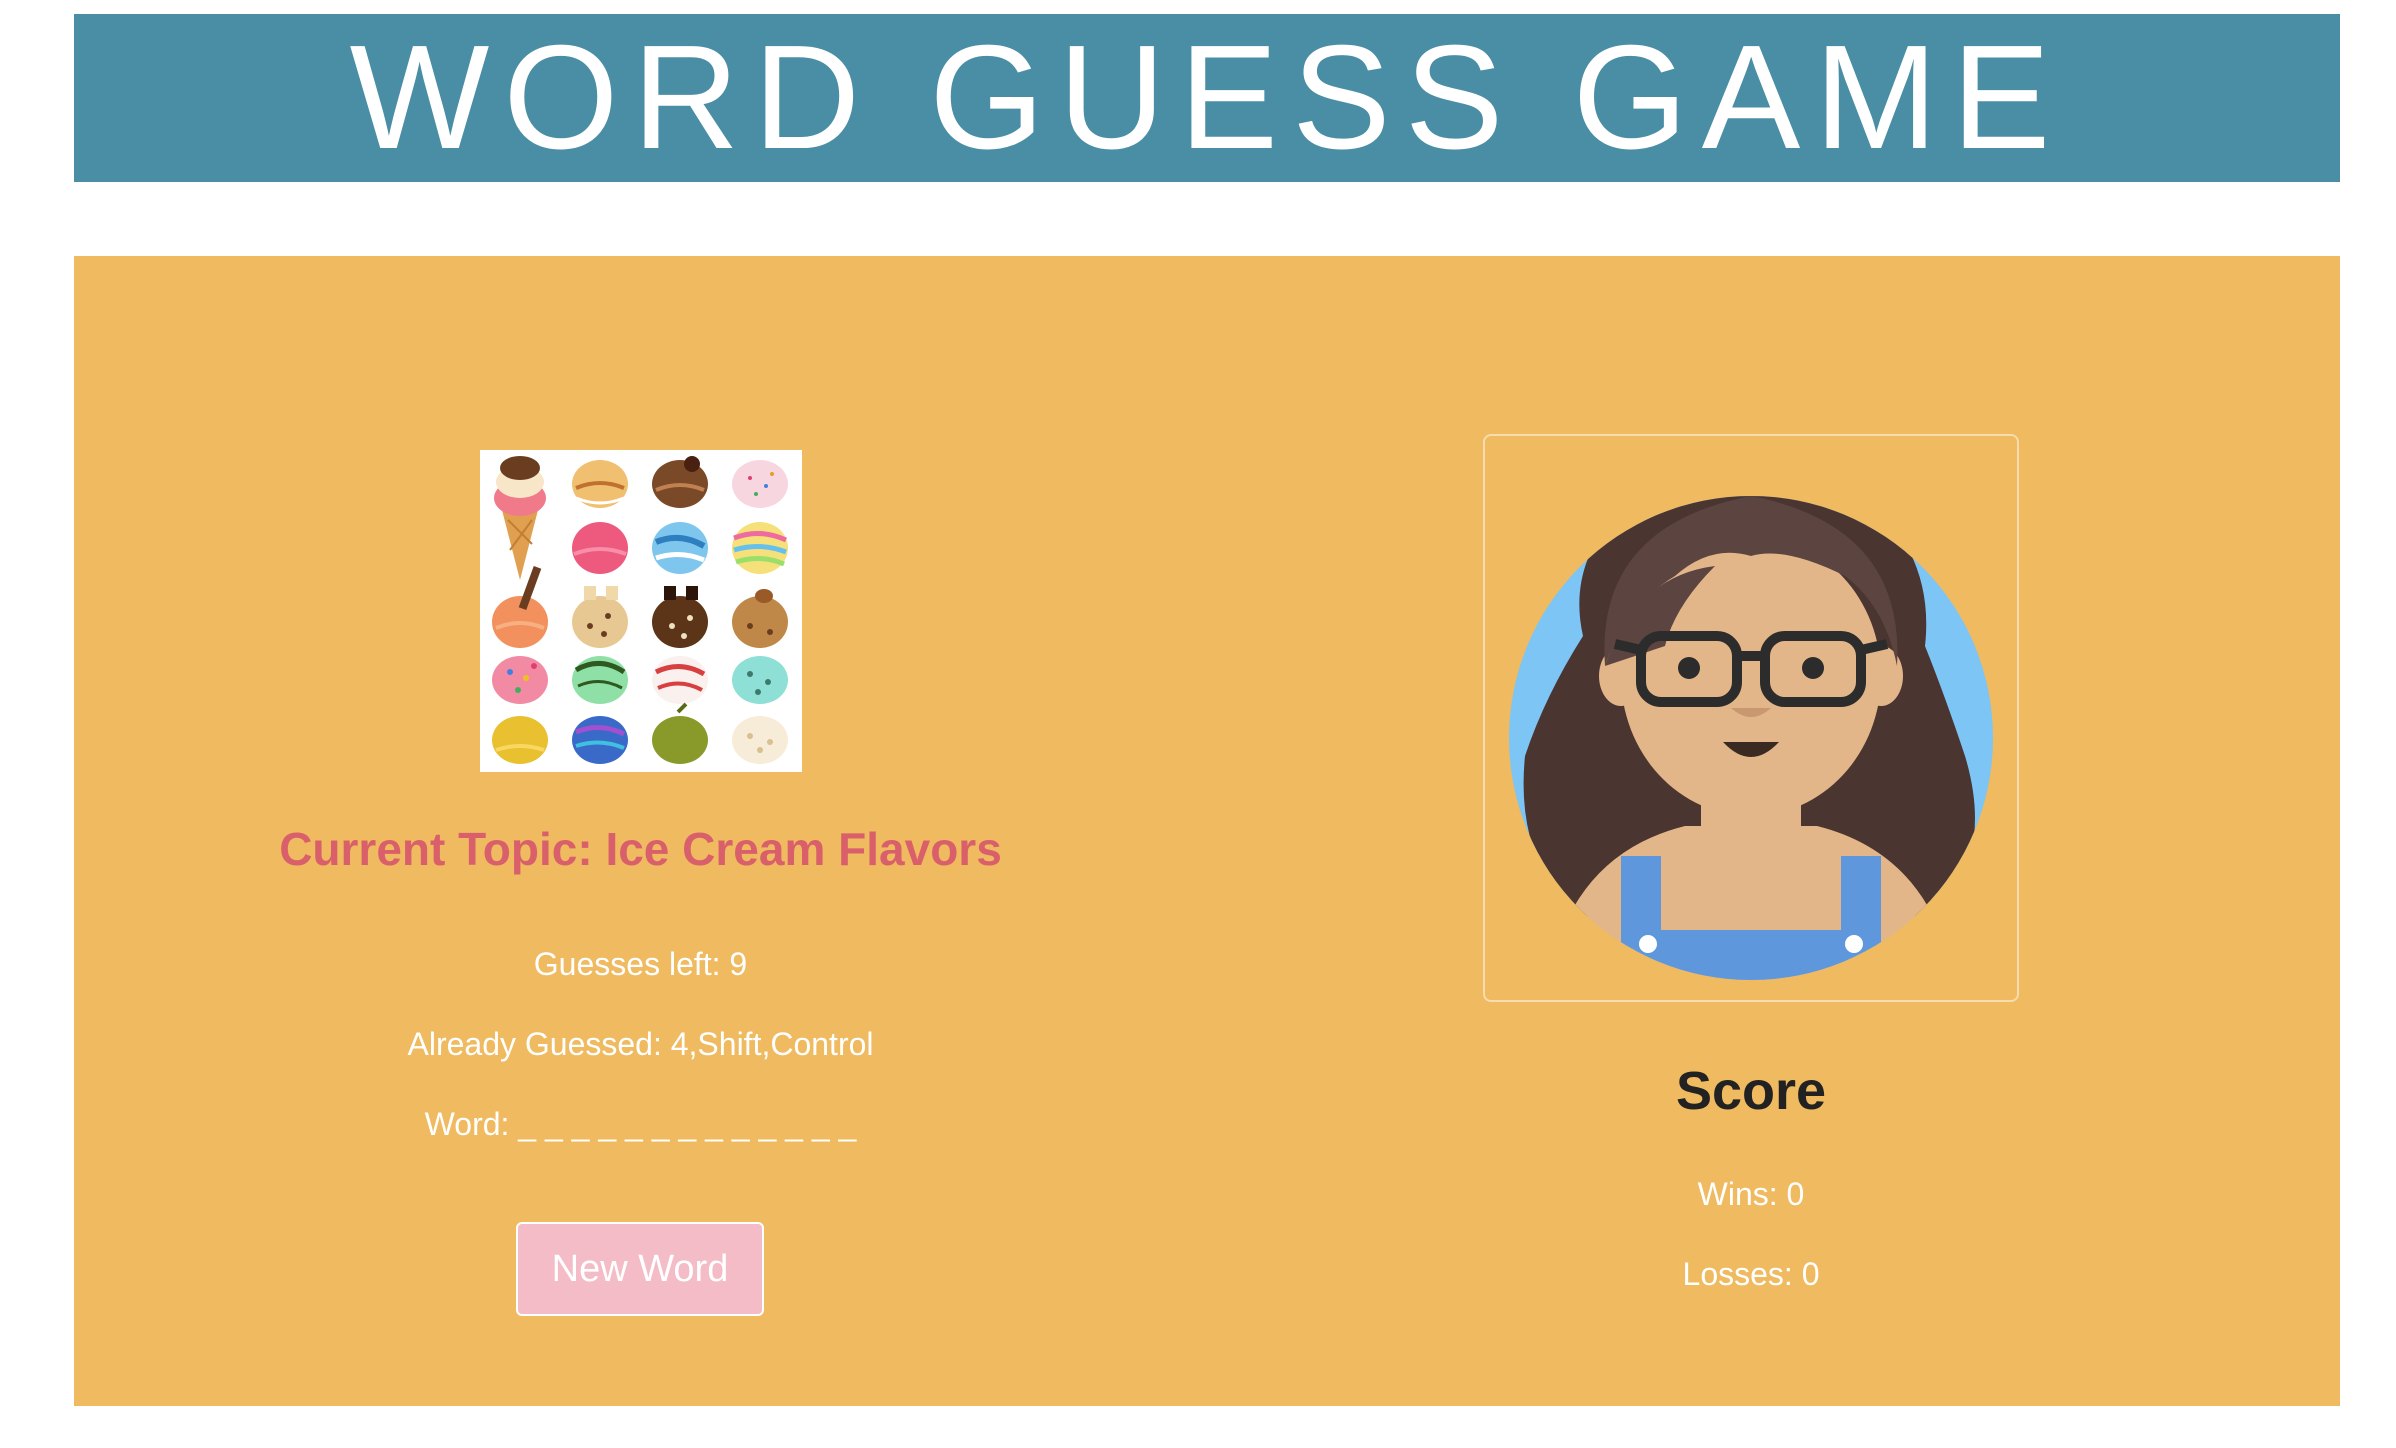 This screenshot has height=1448, width=2396. I want to click on already-guessed-text: Already Guessed: 4,Shift,Control, so click(640, 1044).